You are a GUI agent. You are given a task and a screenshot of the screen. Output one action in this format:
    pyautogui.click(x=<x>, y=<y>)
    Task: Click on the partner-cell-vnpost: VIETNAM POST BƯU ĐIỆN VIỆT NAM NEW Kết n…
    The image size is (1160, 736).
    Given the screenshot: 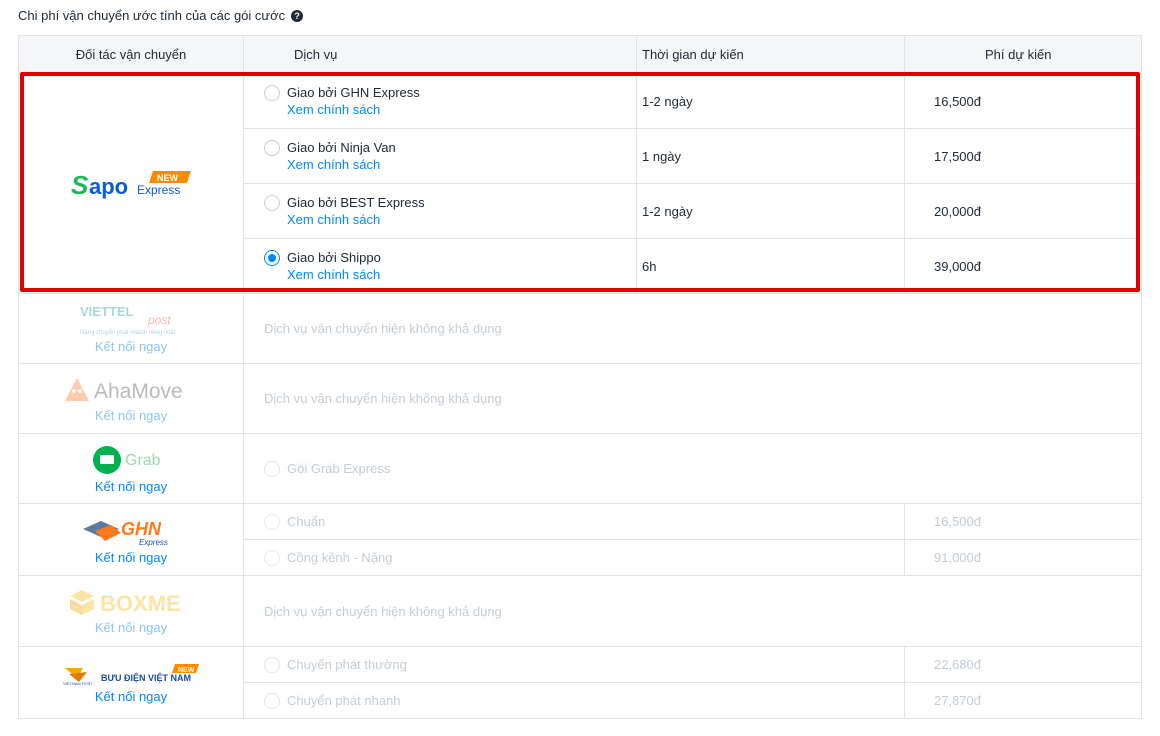 What is the action you would take?
    pyautogui.click(x=131, y=682)
    